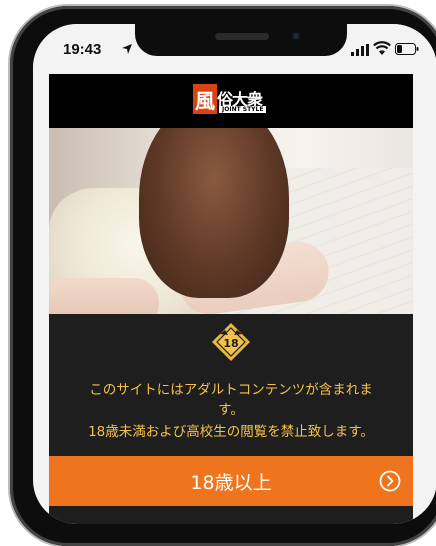 Image resolution: width=436 pixels, height=546 pixels. What do you see at coordinates (382, 48) in the screenshot?
I see `wifi-icon` at bounding box center [382, 48].